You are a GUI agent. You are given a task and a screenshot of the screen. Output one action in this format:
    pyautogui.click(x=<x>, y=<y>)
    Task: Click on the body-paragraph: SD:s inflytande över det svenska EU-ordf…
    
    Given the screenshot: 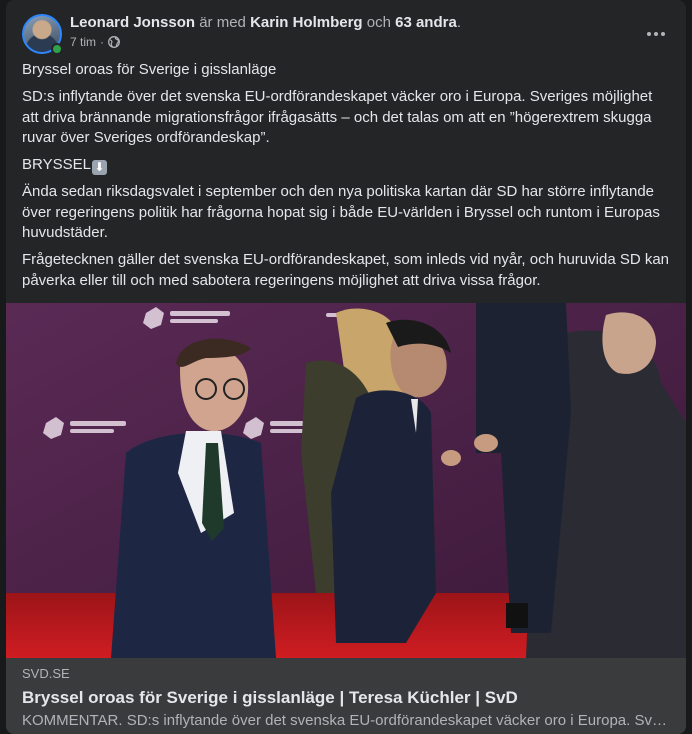 What is the action you would take?
    pyautogui.click(x=337, y=117)
    